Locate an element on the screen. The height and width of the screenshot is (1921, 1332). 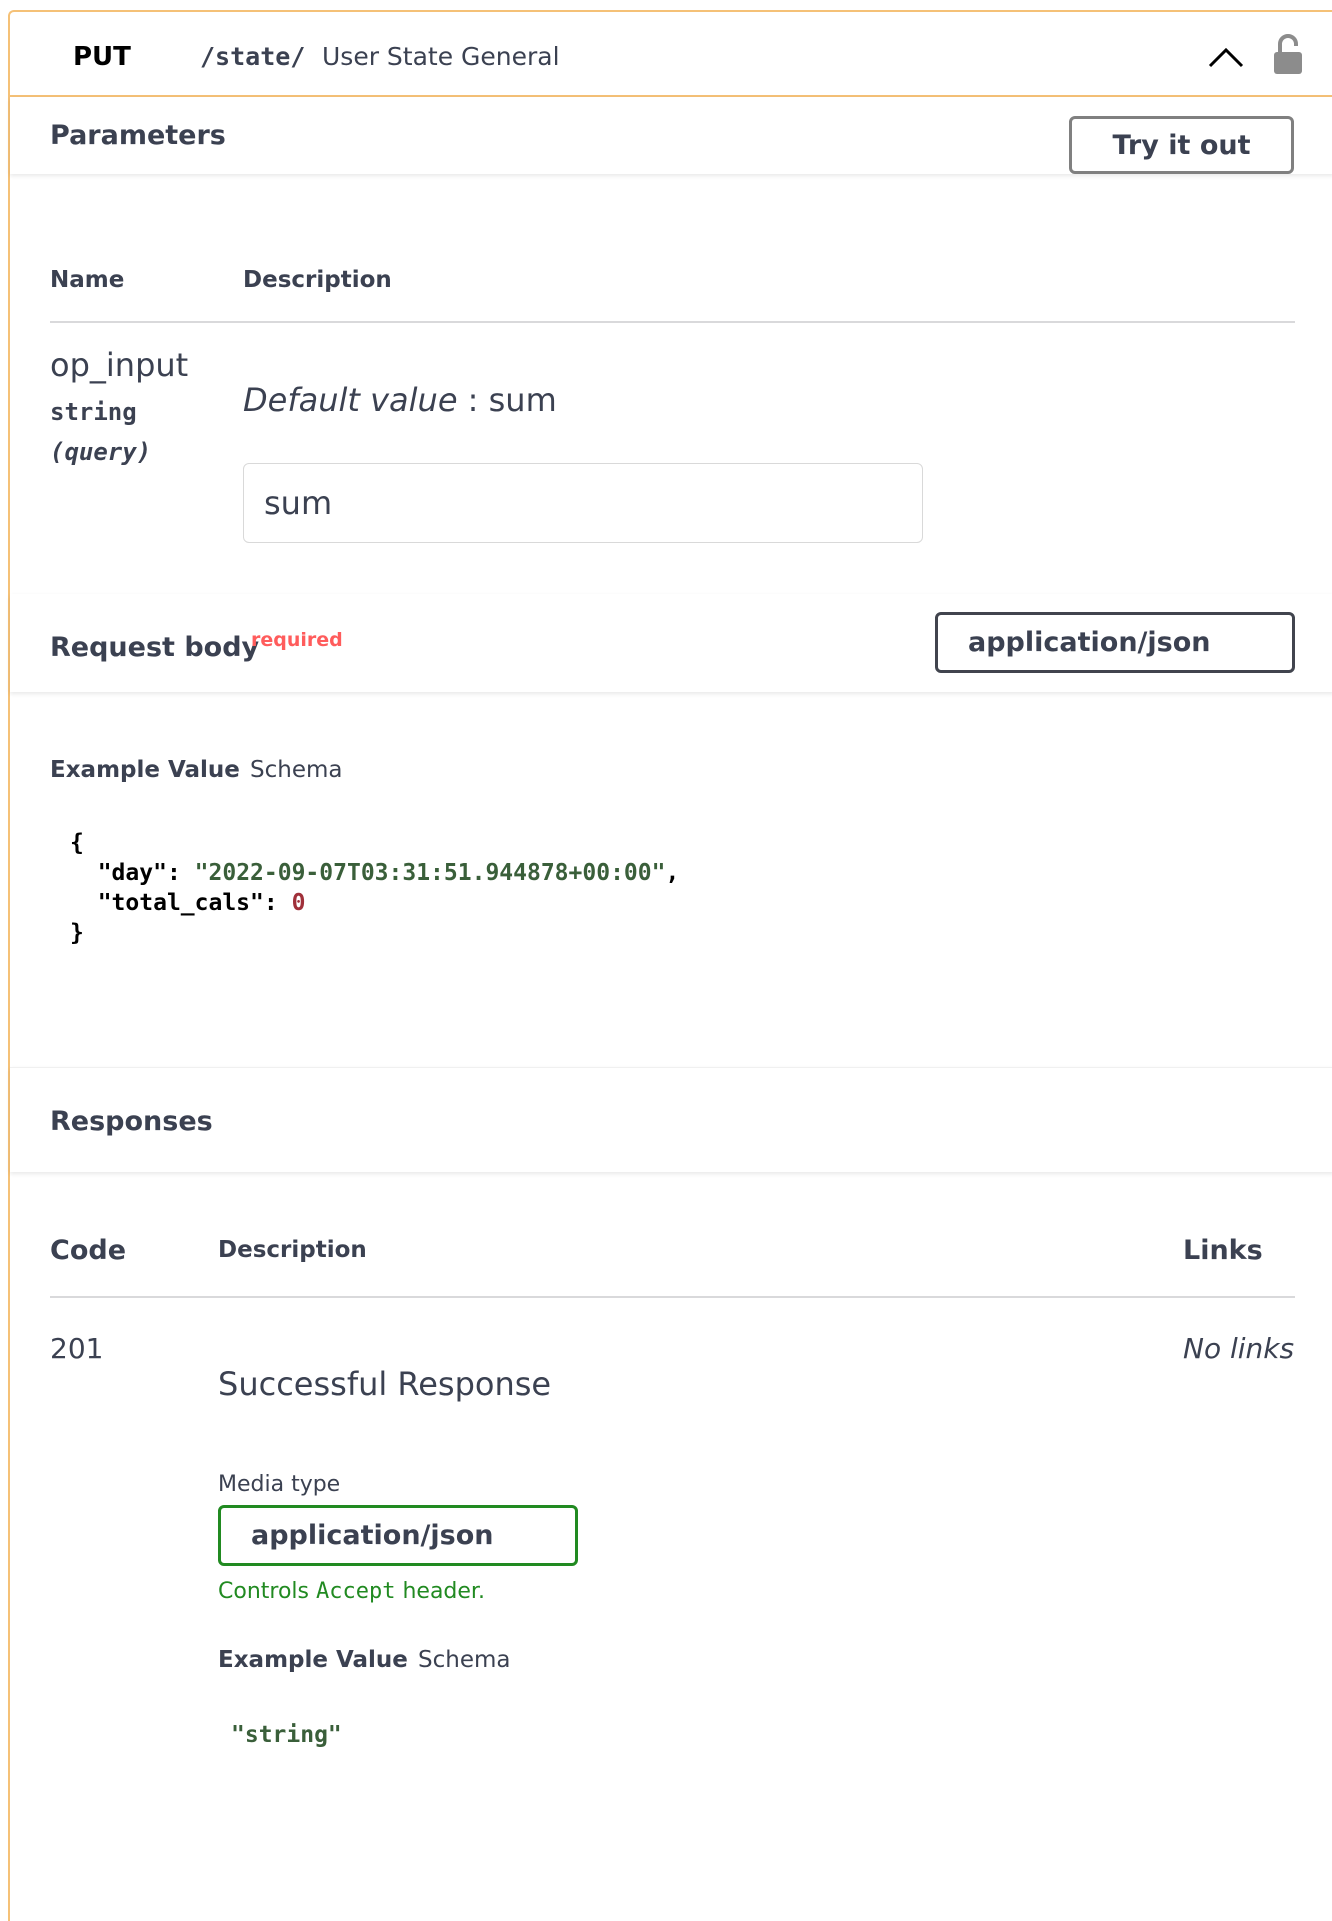
code-value-total-cals: 0 is located at coordinates (298, 903).